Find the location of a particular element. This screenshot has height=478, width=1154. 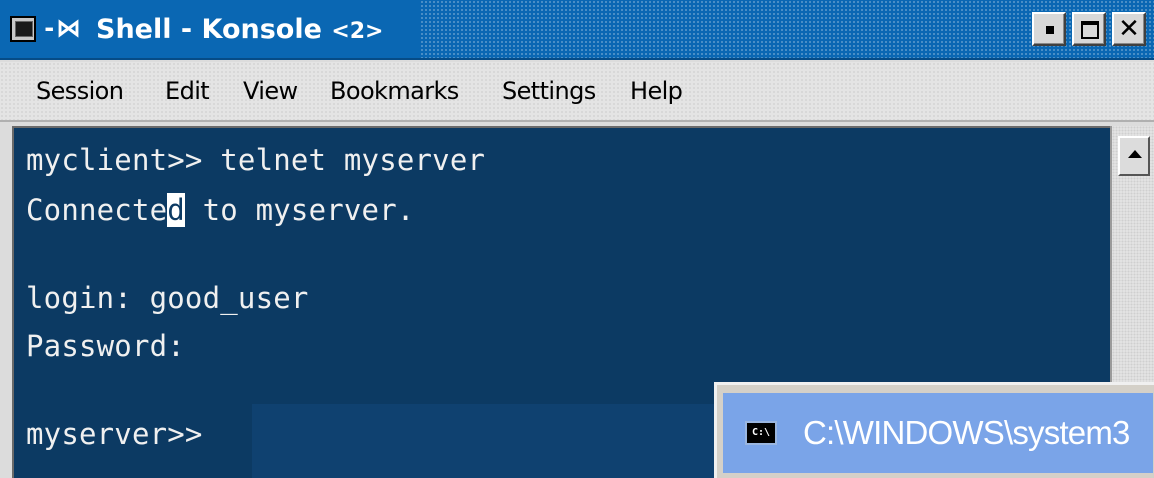

menu-edit: Edit is located at coordinates (187, 91).